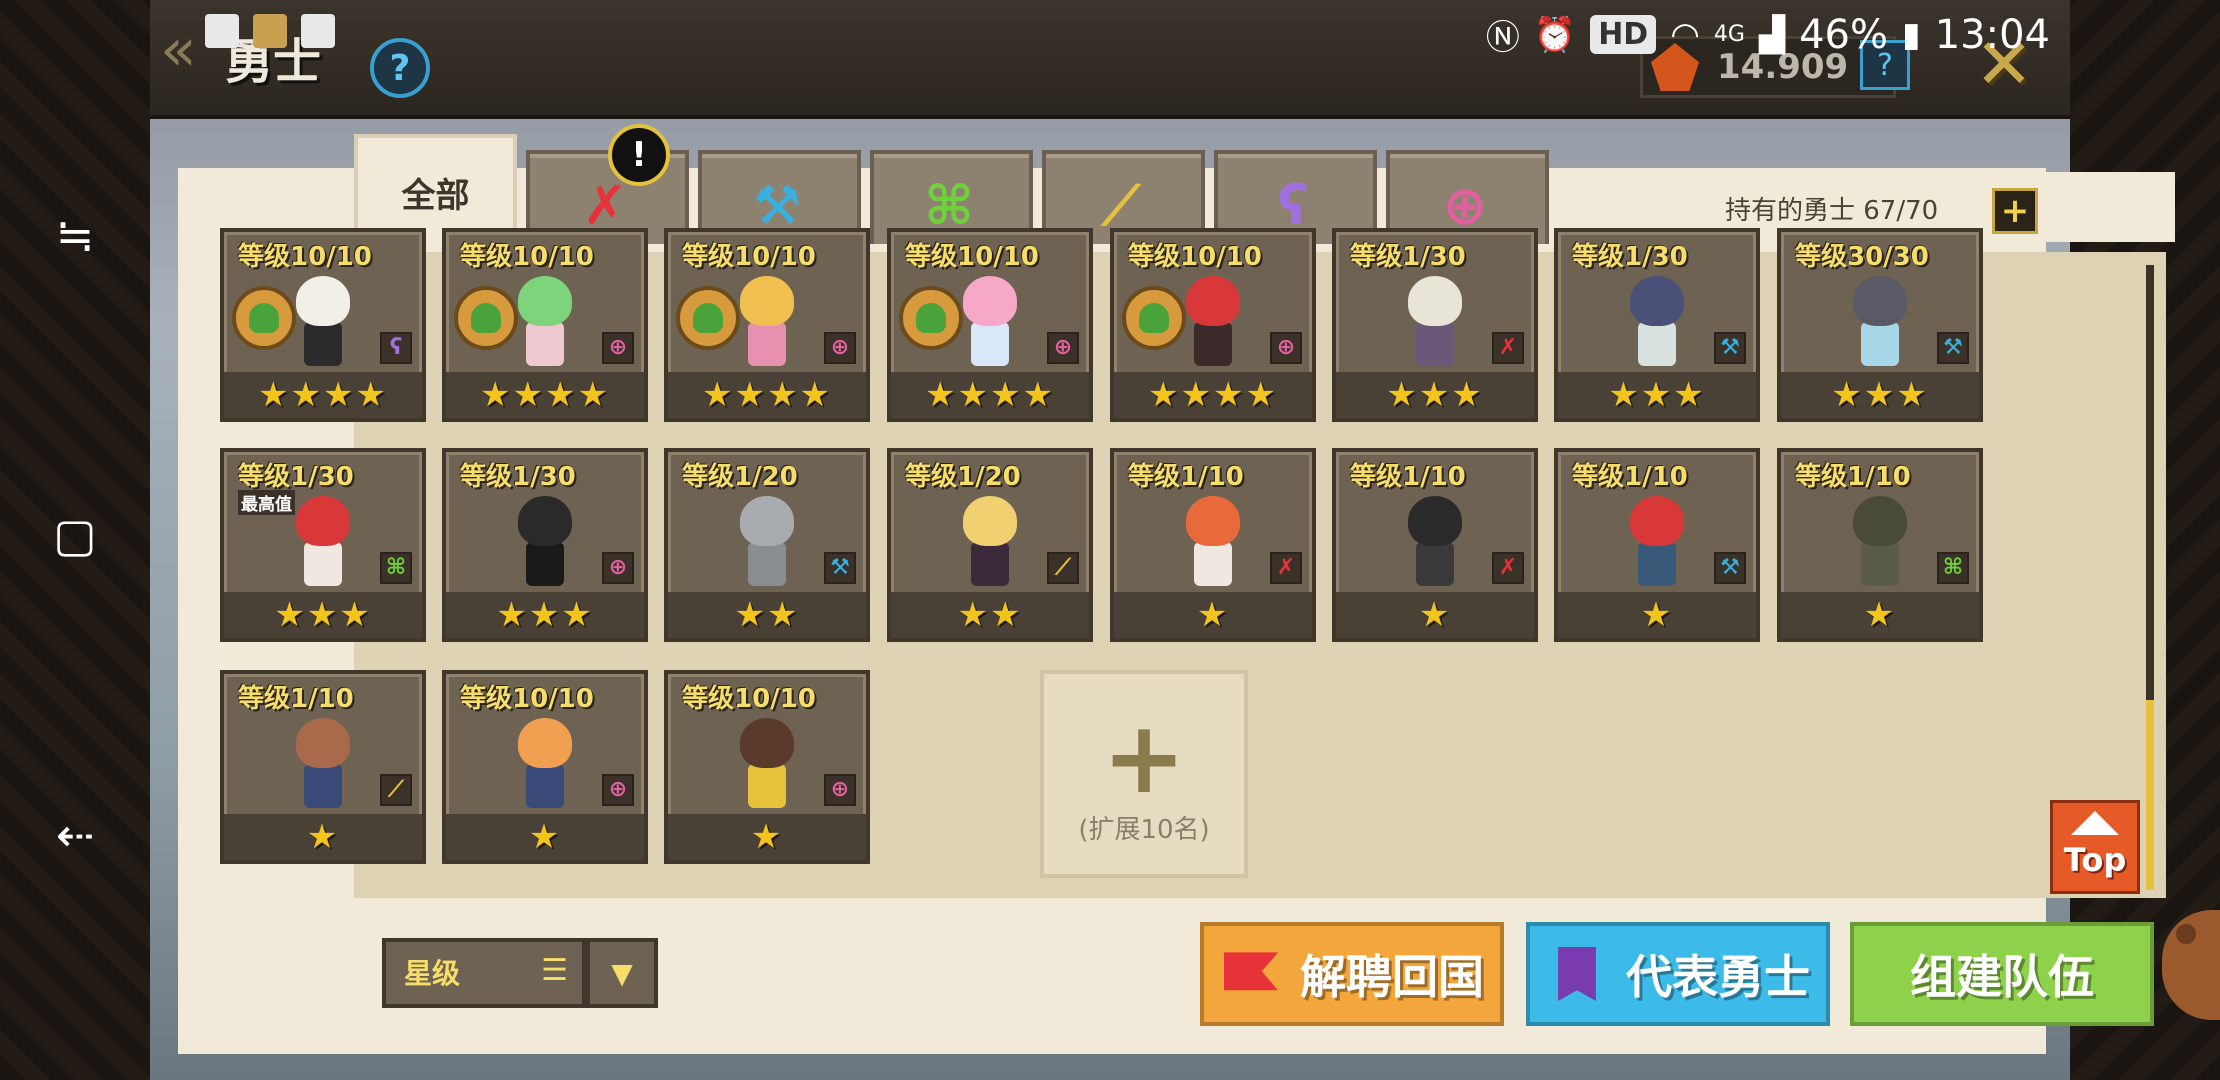 The height and width of the screenshot is (1080, 2220). I want to click on status-bar: Ⓝ ⏰ HD ◠ 4G ▟ 46% ▮ 13:04, so click(1110, 35).